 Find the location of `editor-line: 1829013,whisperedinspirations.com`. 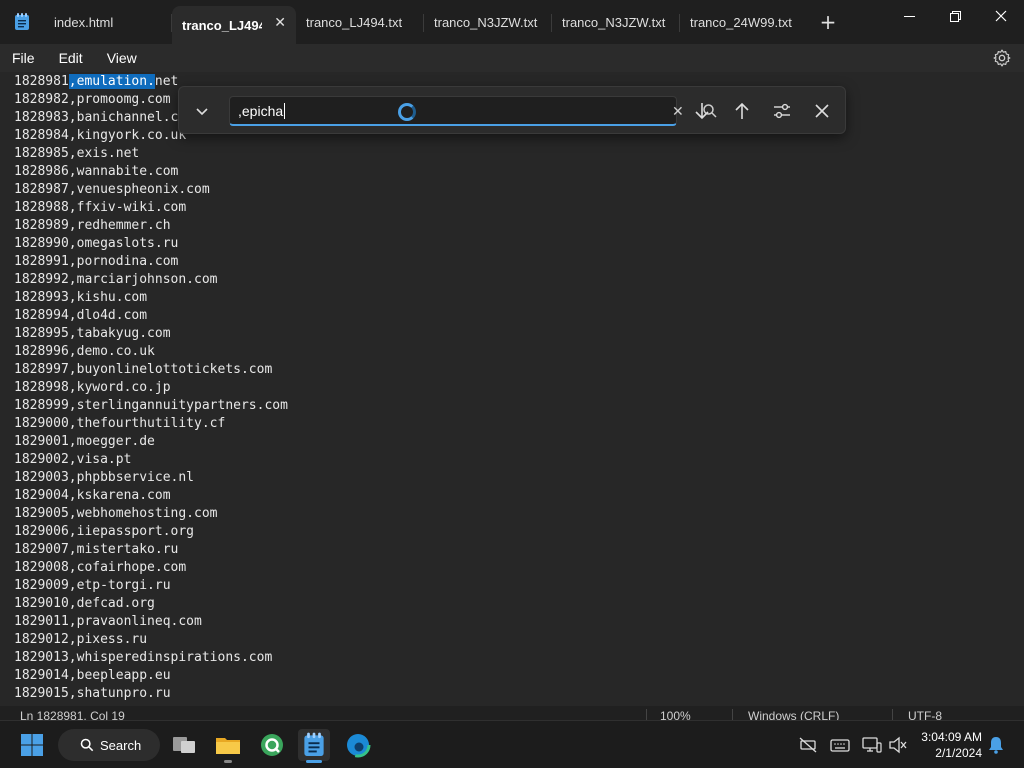

editor-line: 1829013,whisperedinspirations.com is located at coordinates (143, 657).